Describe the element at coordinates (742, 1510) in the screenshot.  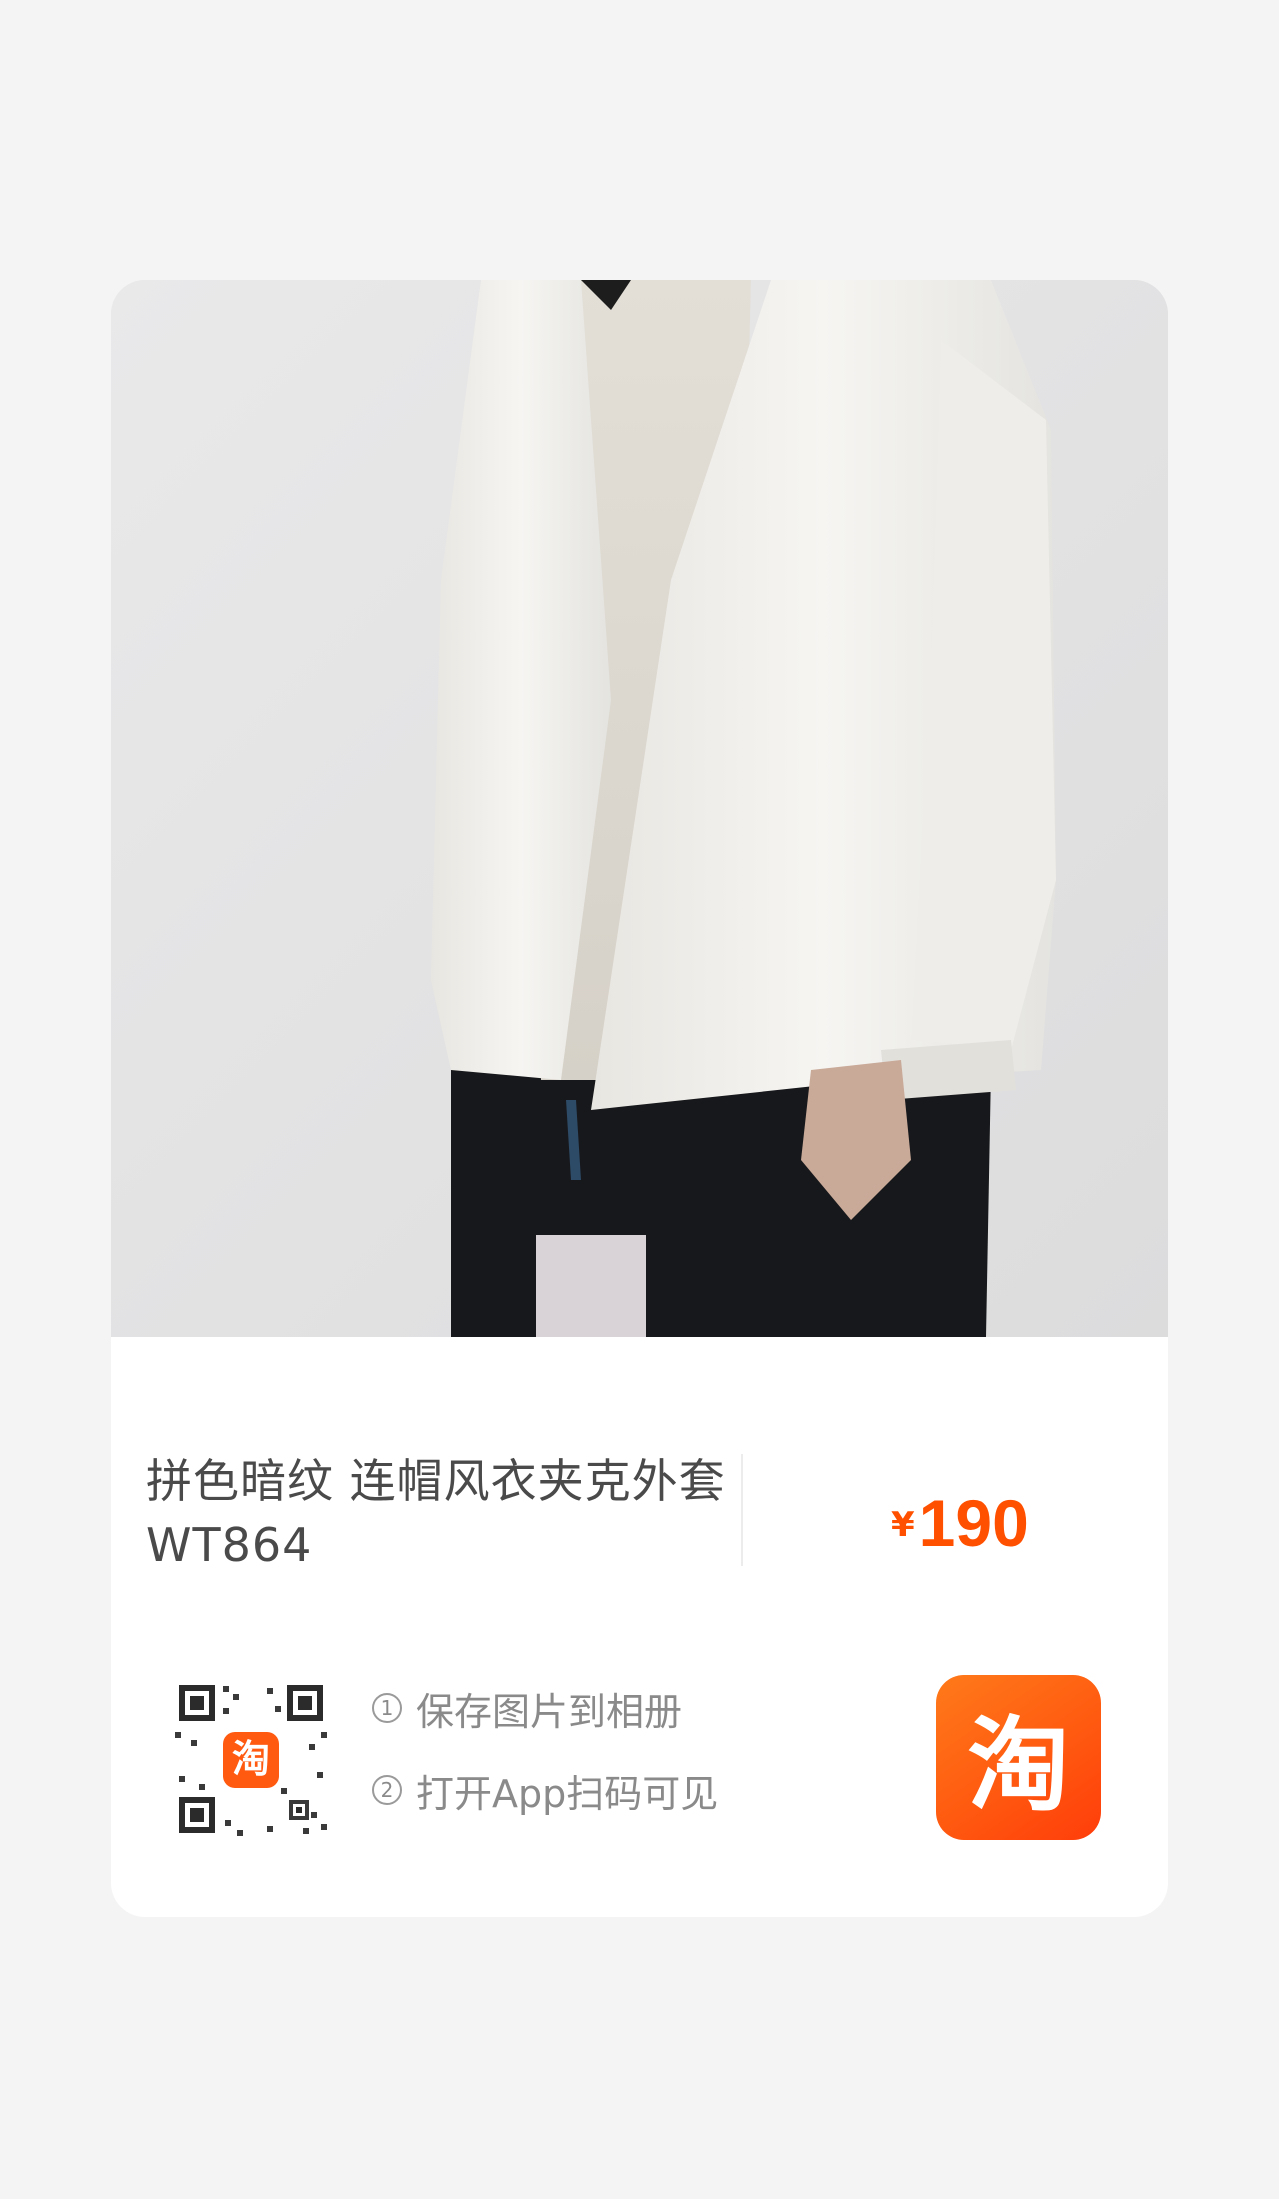
I see `divider` at that location.